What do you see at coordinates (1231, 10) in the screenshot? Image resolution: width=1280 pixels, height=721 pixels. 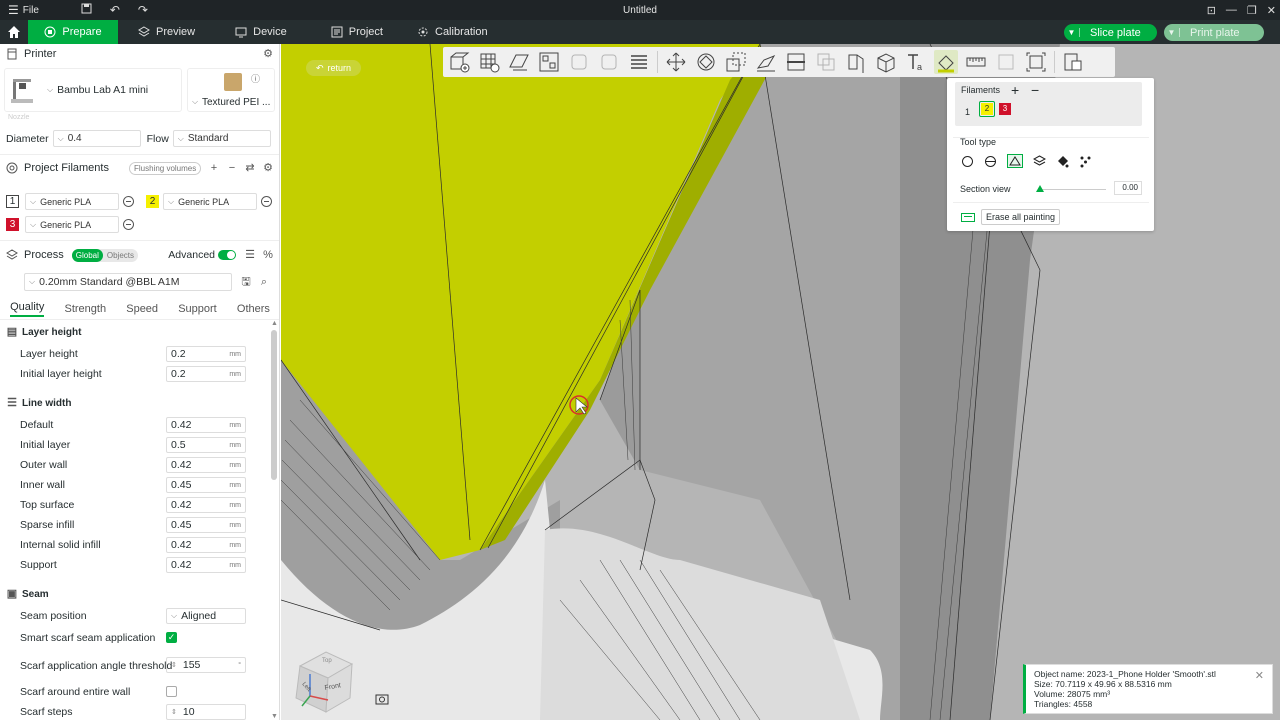 I see `minimize-icon: —` at bounding box center [1231, 10].